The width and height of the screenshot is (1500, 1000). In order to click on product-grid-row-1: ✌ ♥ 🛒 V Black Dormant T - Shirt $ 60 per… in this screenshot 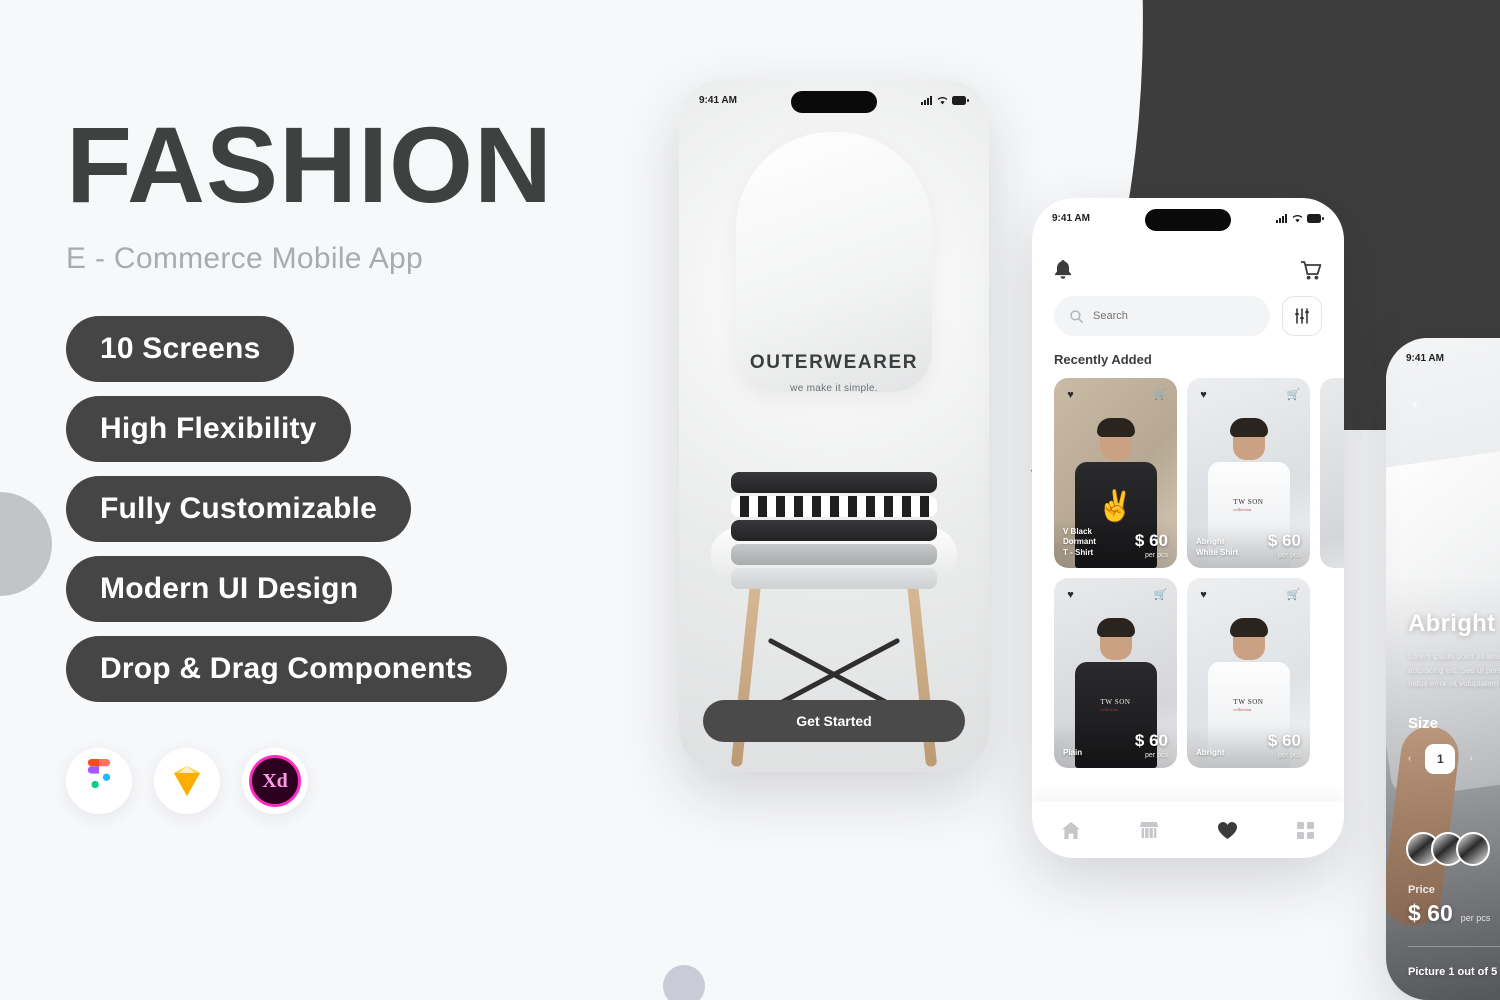, I will do `click(1199, 473)`.